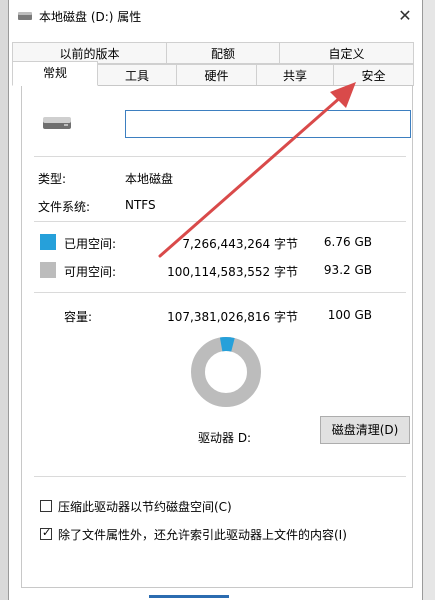 The image size is (435, 600). I want to click on filesystem-value: NTFS, so click(140, 205).